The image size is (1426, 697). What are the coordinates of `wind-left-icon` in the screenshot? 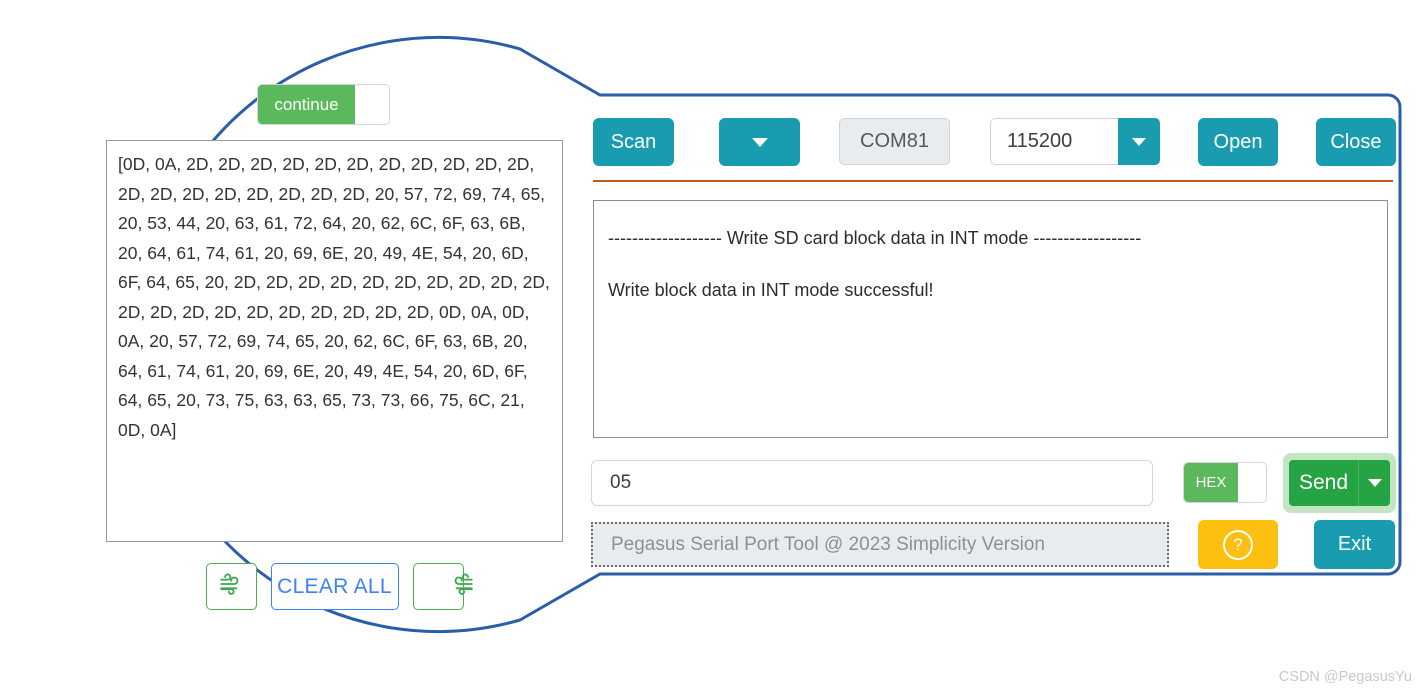 It's located at (231, 586).